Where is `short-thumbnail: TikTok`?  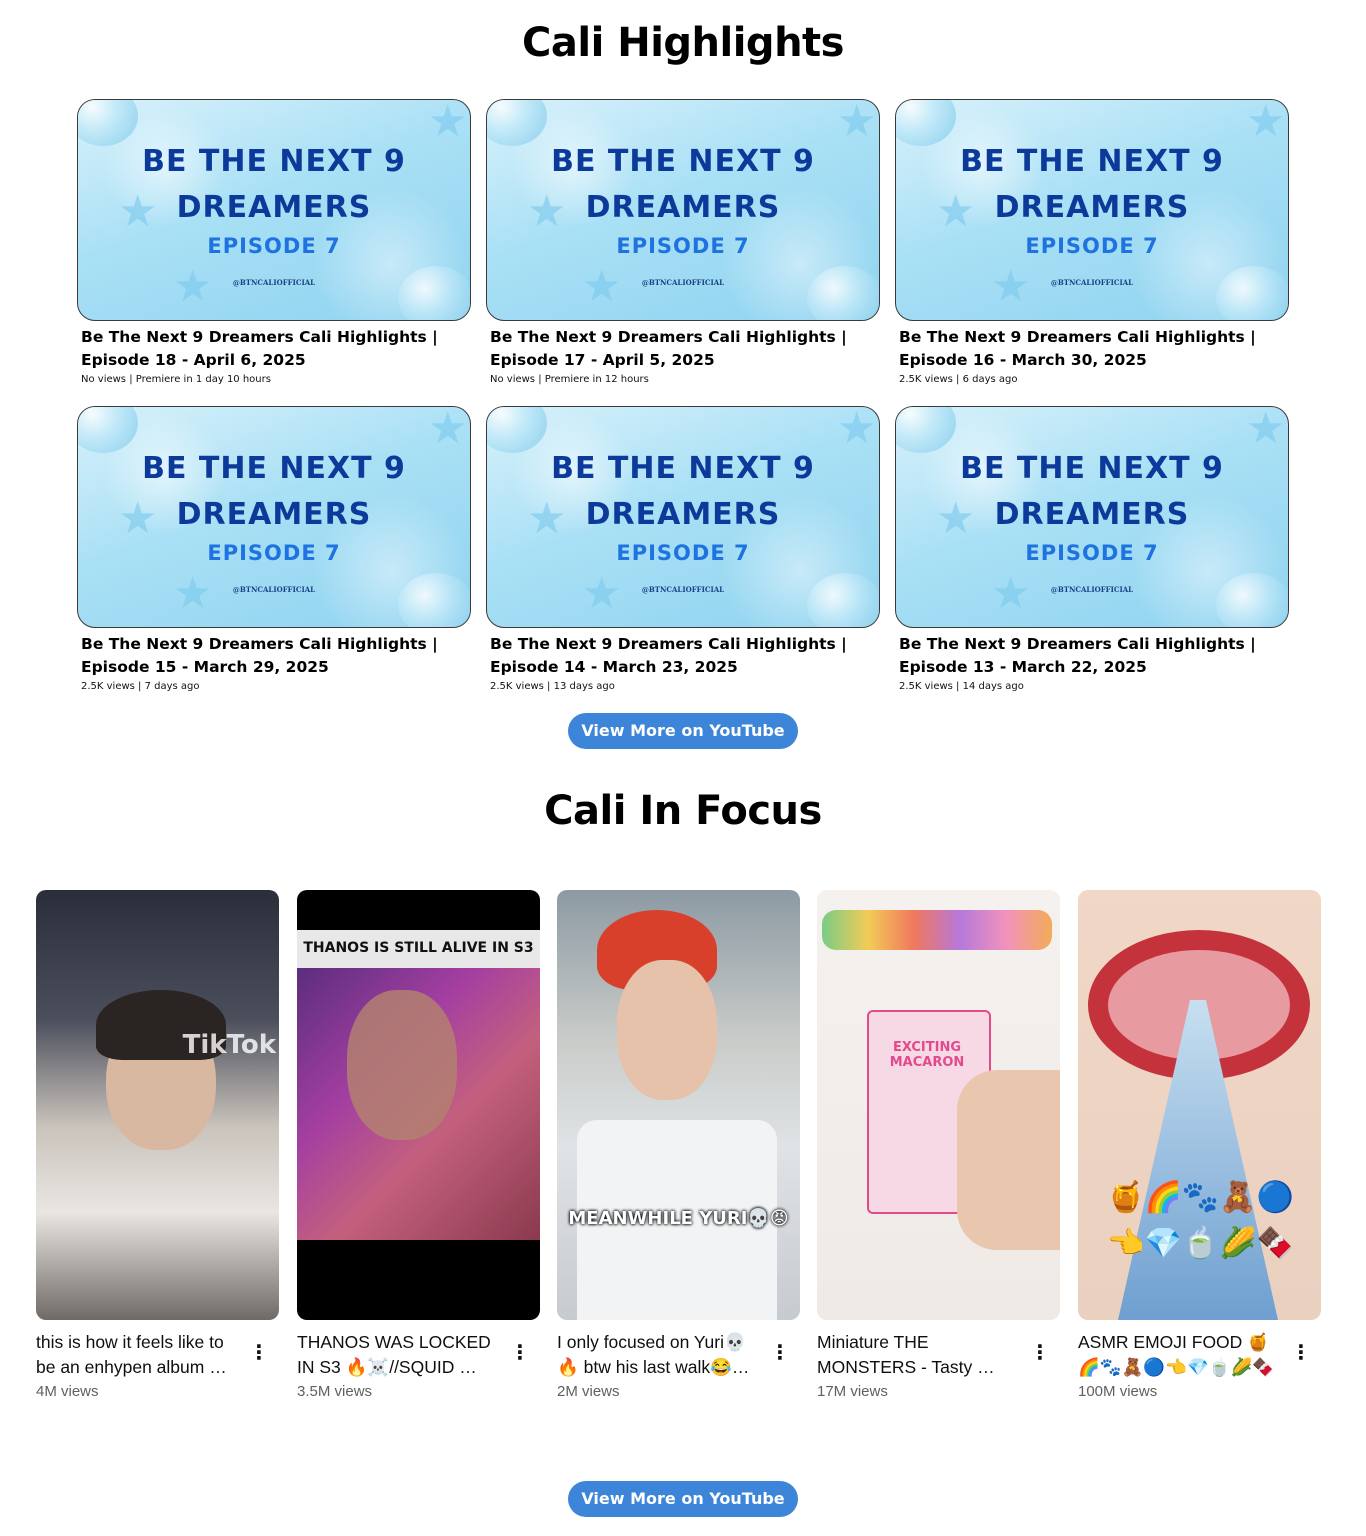
short-thumbnail: TikTok is located at coordinates (157, 1105).